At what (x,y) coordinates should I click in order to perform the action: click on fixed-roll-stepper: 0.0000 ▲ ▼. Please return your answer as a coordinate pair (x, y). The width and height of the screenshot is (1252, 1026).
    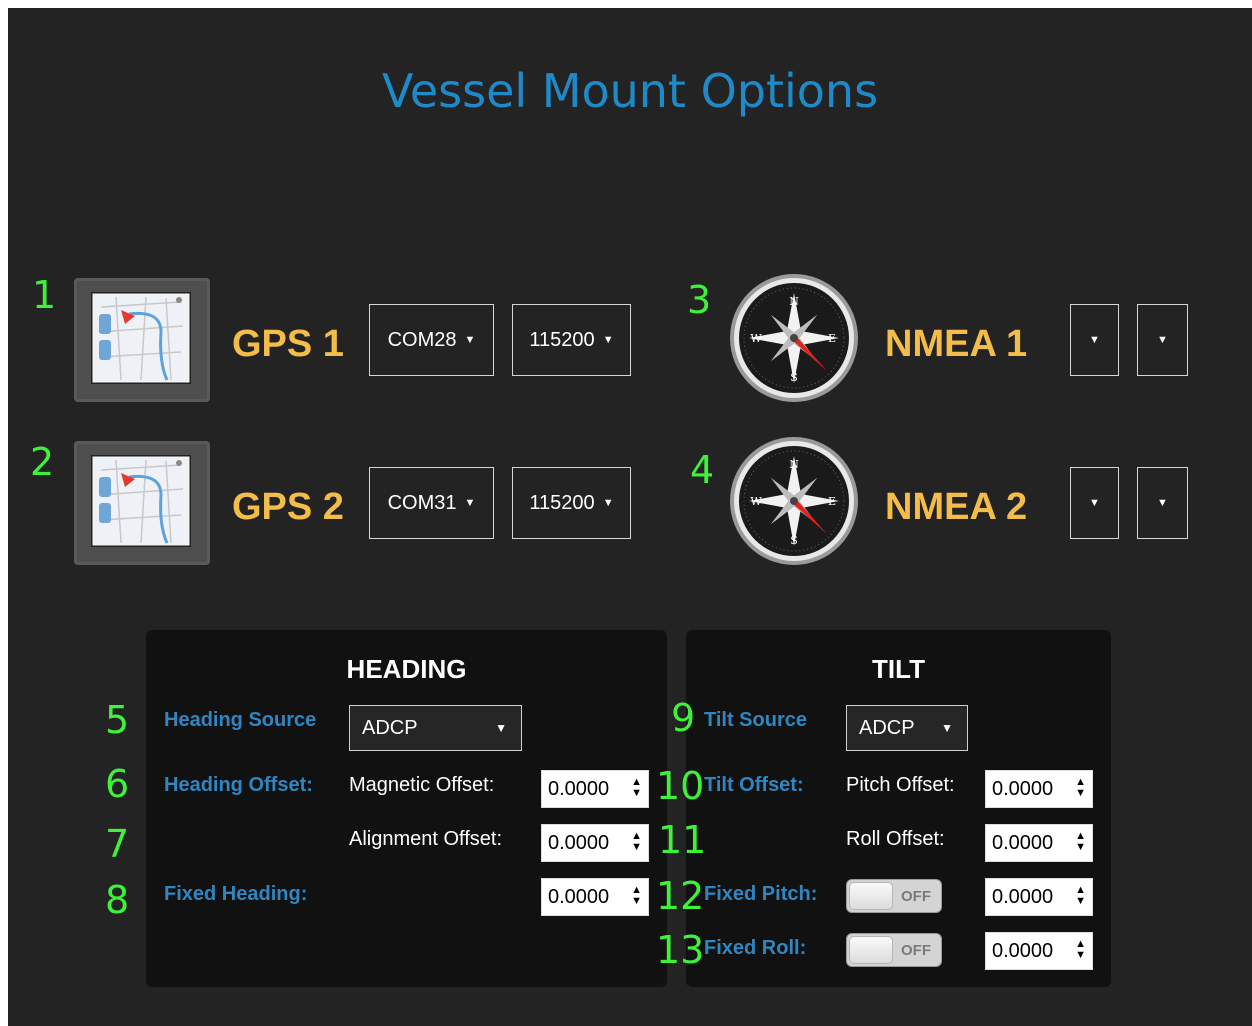
    Looking at the image, I should click on (1039, 951).